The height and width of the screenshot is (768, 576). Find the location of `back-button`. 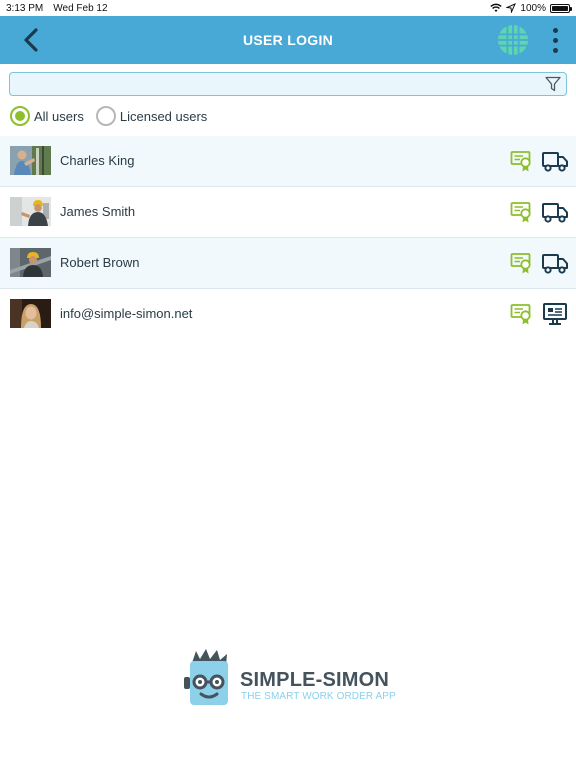

back-button is located at coordinates (31, 40).